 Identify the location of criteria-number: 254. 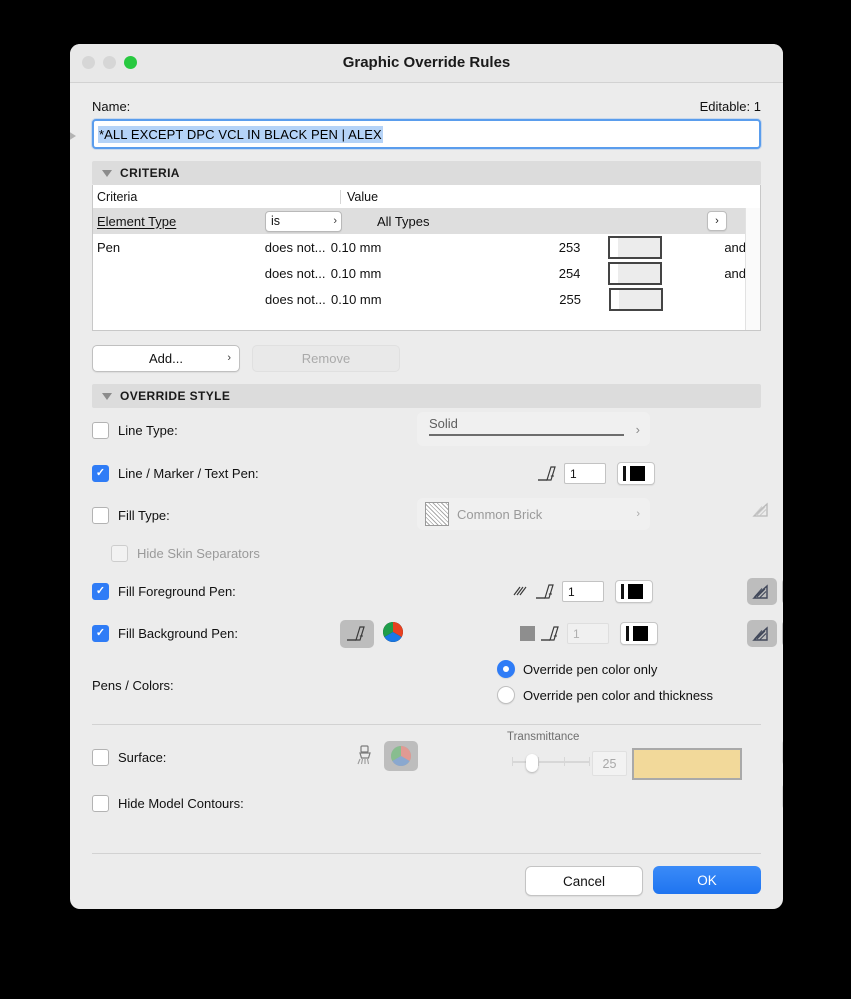
(569, 273).